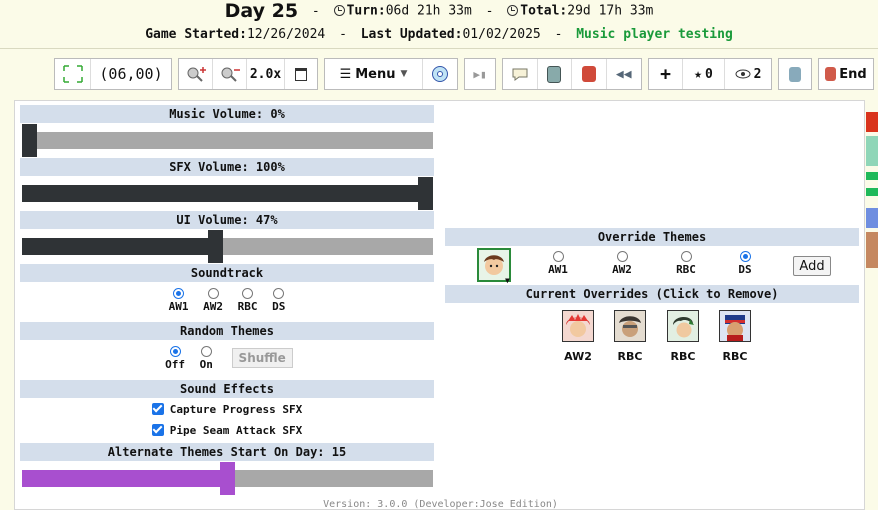 This screenshot has height=510, width=878. I want to click on add-button: +, so click(666, 74).